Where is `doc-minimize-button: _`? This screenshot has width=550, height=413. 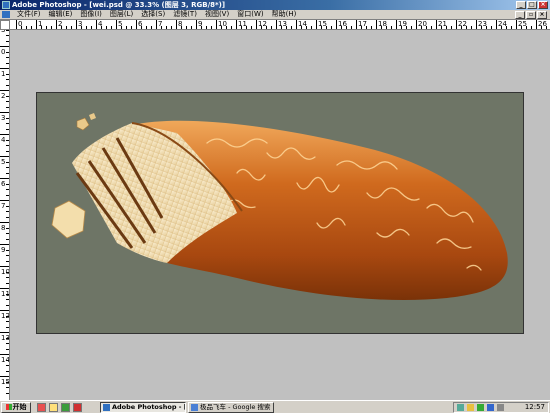
doc-minimize-button: _ is located at coordinates (520, 15).